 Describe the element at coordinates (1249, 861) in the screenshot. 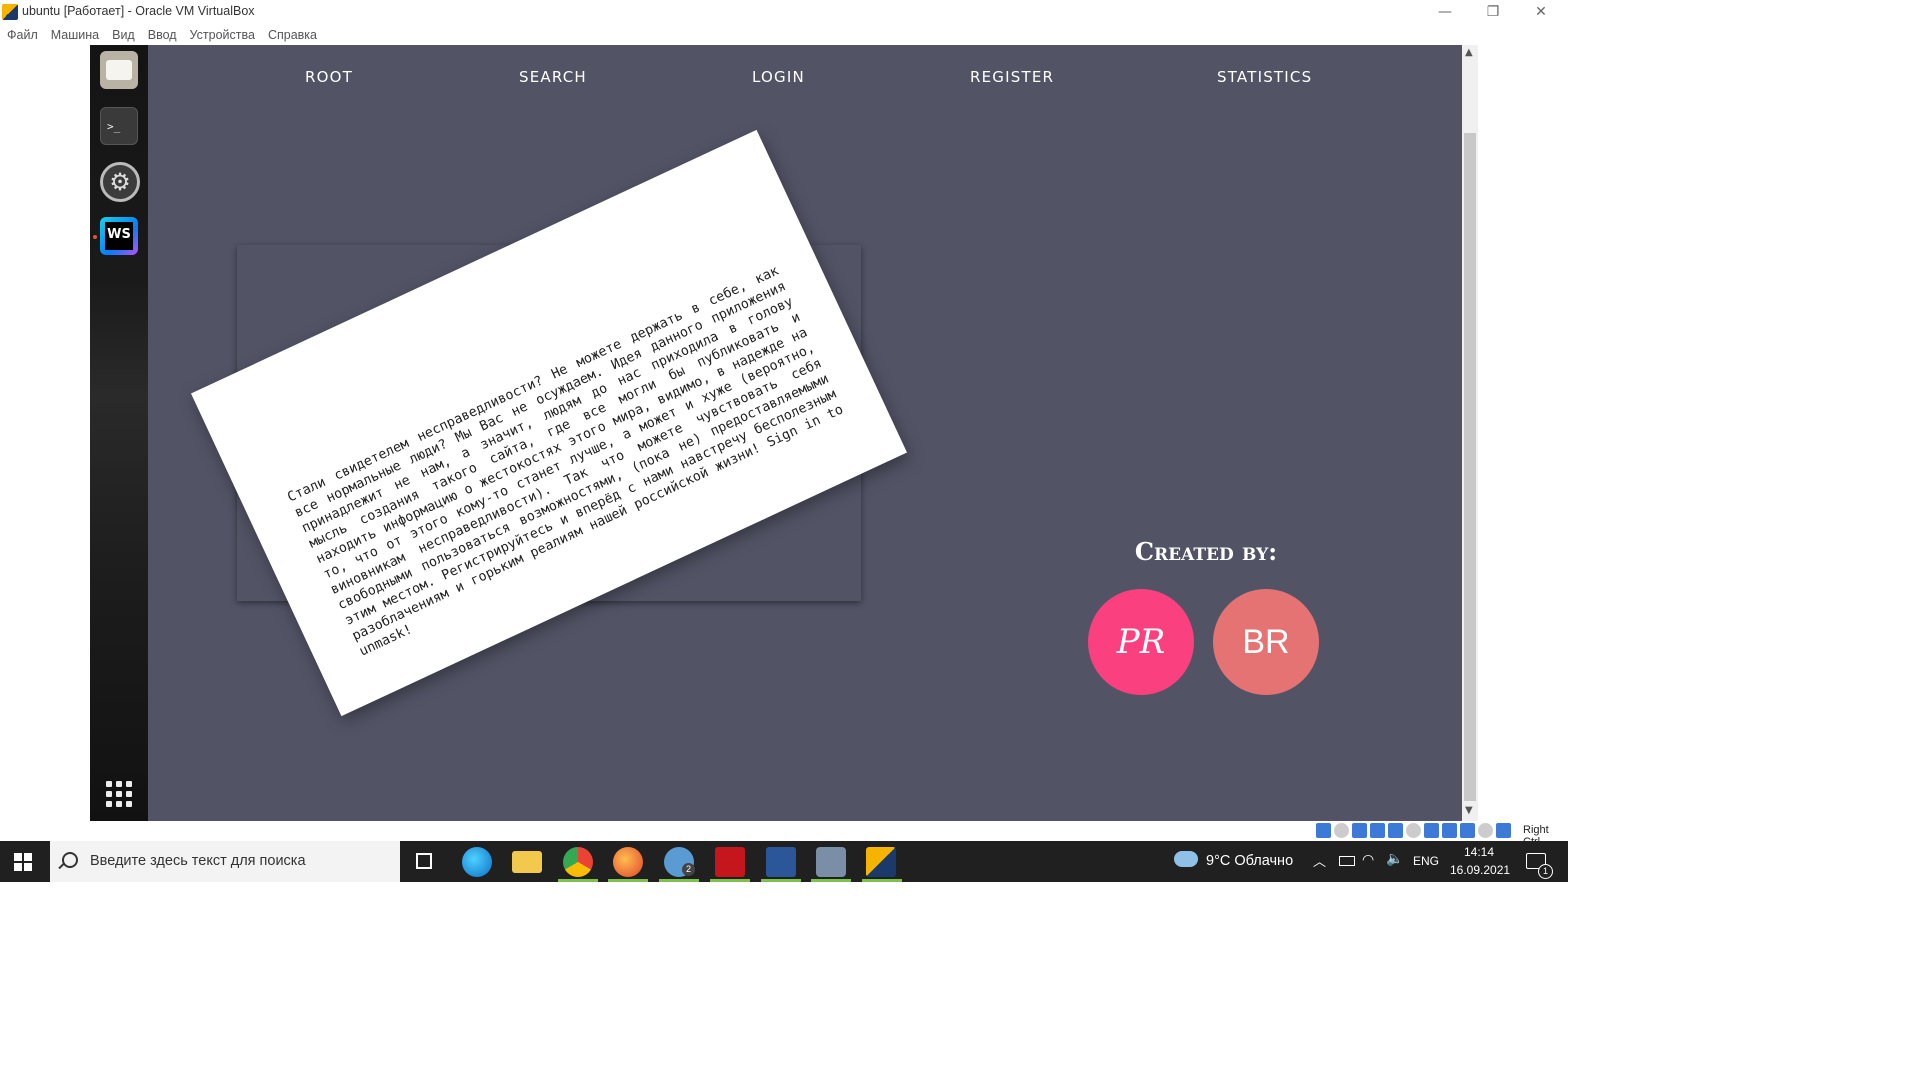

I see `weather-text: 9°C Облачно` at that location.